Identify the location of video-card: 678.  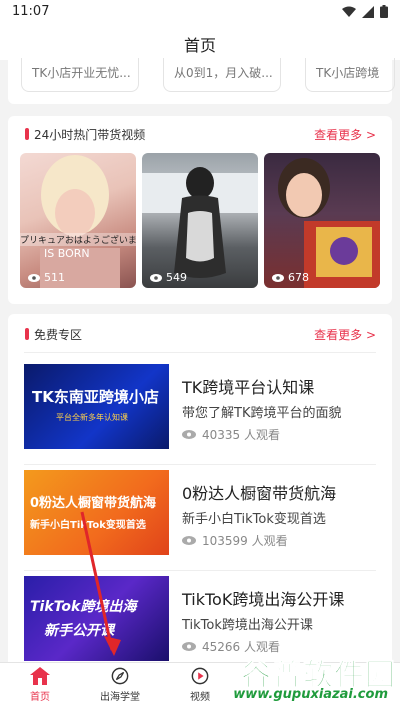
(322, 220).